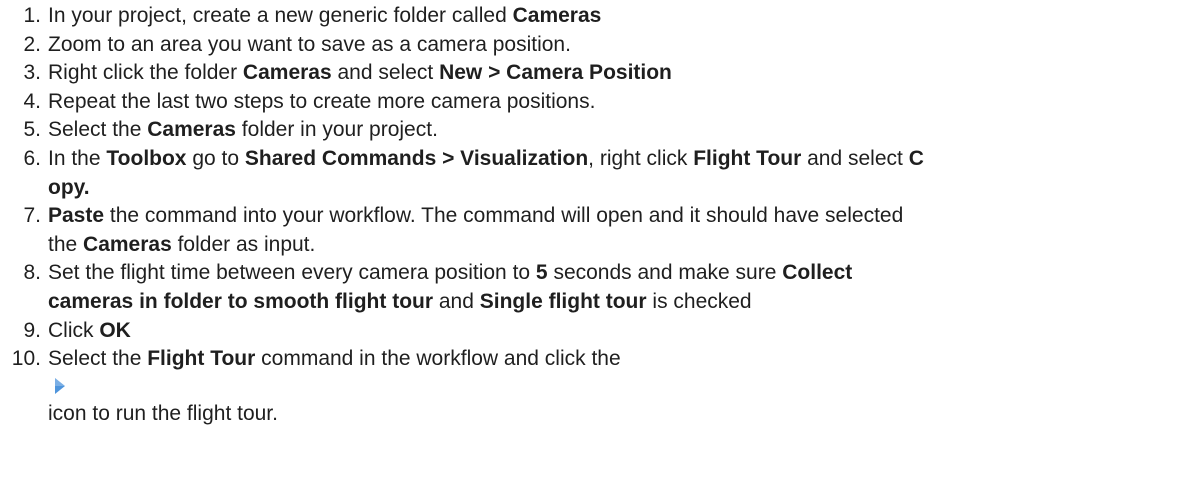 The width and height of the screenshot is (1189, 489). I want to click on step-text: seconds and make sure, so click(665, 273).